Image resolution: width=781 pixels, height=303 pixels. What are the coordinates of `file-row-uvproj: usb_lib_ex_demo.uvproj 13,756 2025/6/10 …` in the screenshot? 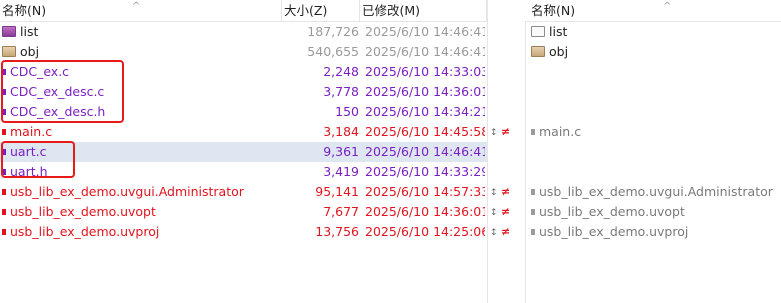 It's located at (243, 232).